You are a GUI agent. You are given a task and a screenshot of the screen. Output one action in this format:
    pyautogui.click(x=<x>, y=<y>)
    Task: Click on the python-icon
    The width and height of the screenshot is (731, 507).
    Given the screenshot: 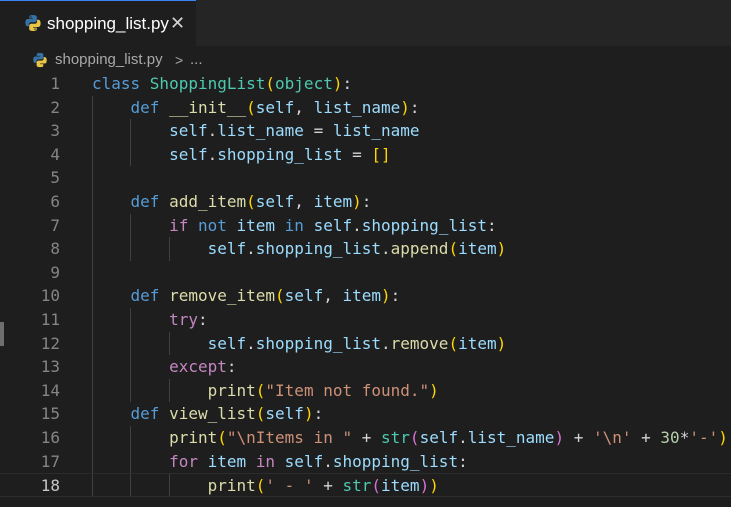 What is the action you would take?
    pyautogui.click(x=33, y=23)
    